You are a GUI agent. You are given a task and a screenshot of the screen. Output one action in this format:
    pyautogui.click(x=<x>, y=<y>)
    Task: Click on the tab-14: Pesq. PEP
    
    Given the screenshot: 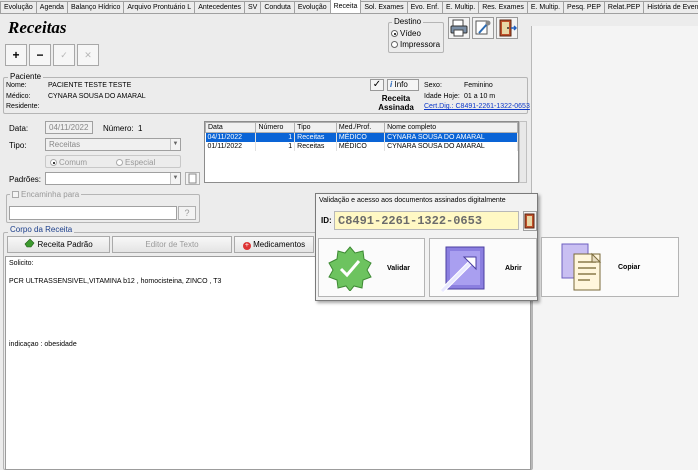 What is the action you would take?
    pyautogui.click(x=584, y=7)
    